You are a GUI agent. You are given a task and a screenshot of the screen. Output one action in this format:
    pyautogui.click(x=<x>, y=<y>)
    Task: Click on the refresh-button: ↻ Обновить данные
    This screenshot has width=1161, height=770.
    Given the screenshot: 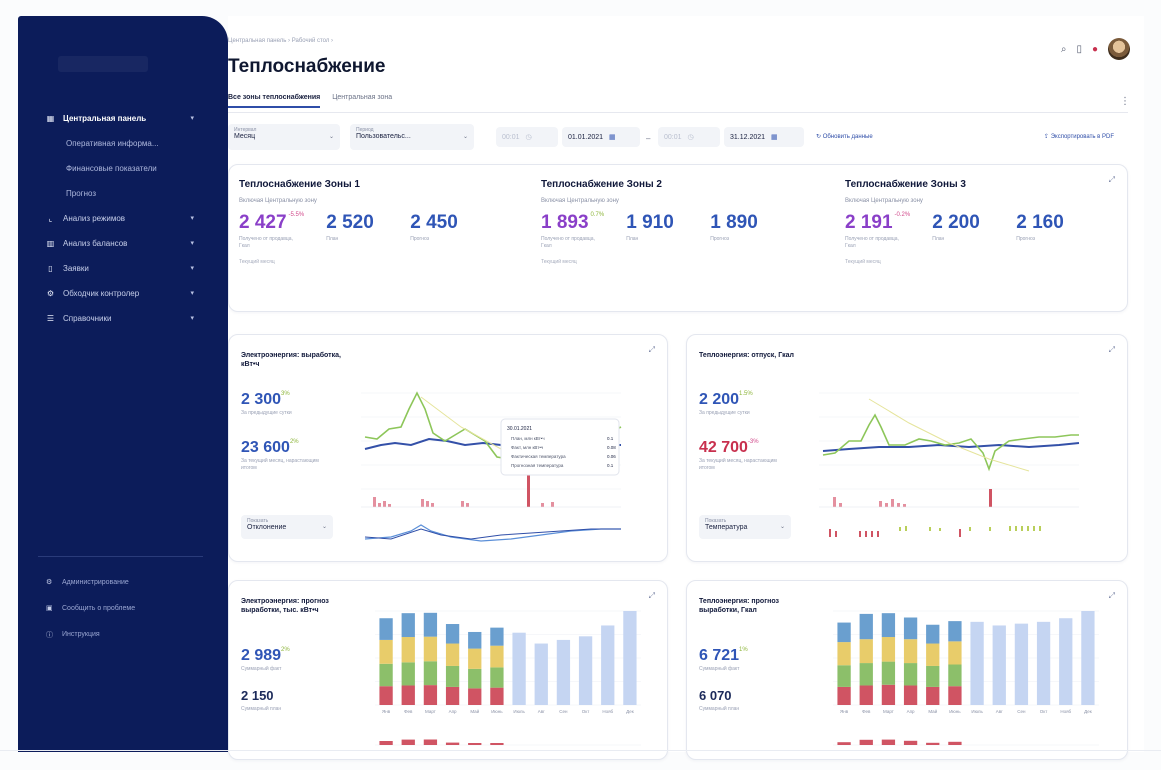 What is the action you would take?
    pyautogui.click(x=844, y=136)
    